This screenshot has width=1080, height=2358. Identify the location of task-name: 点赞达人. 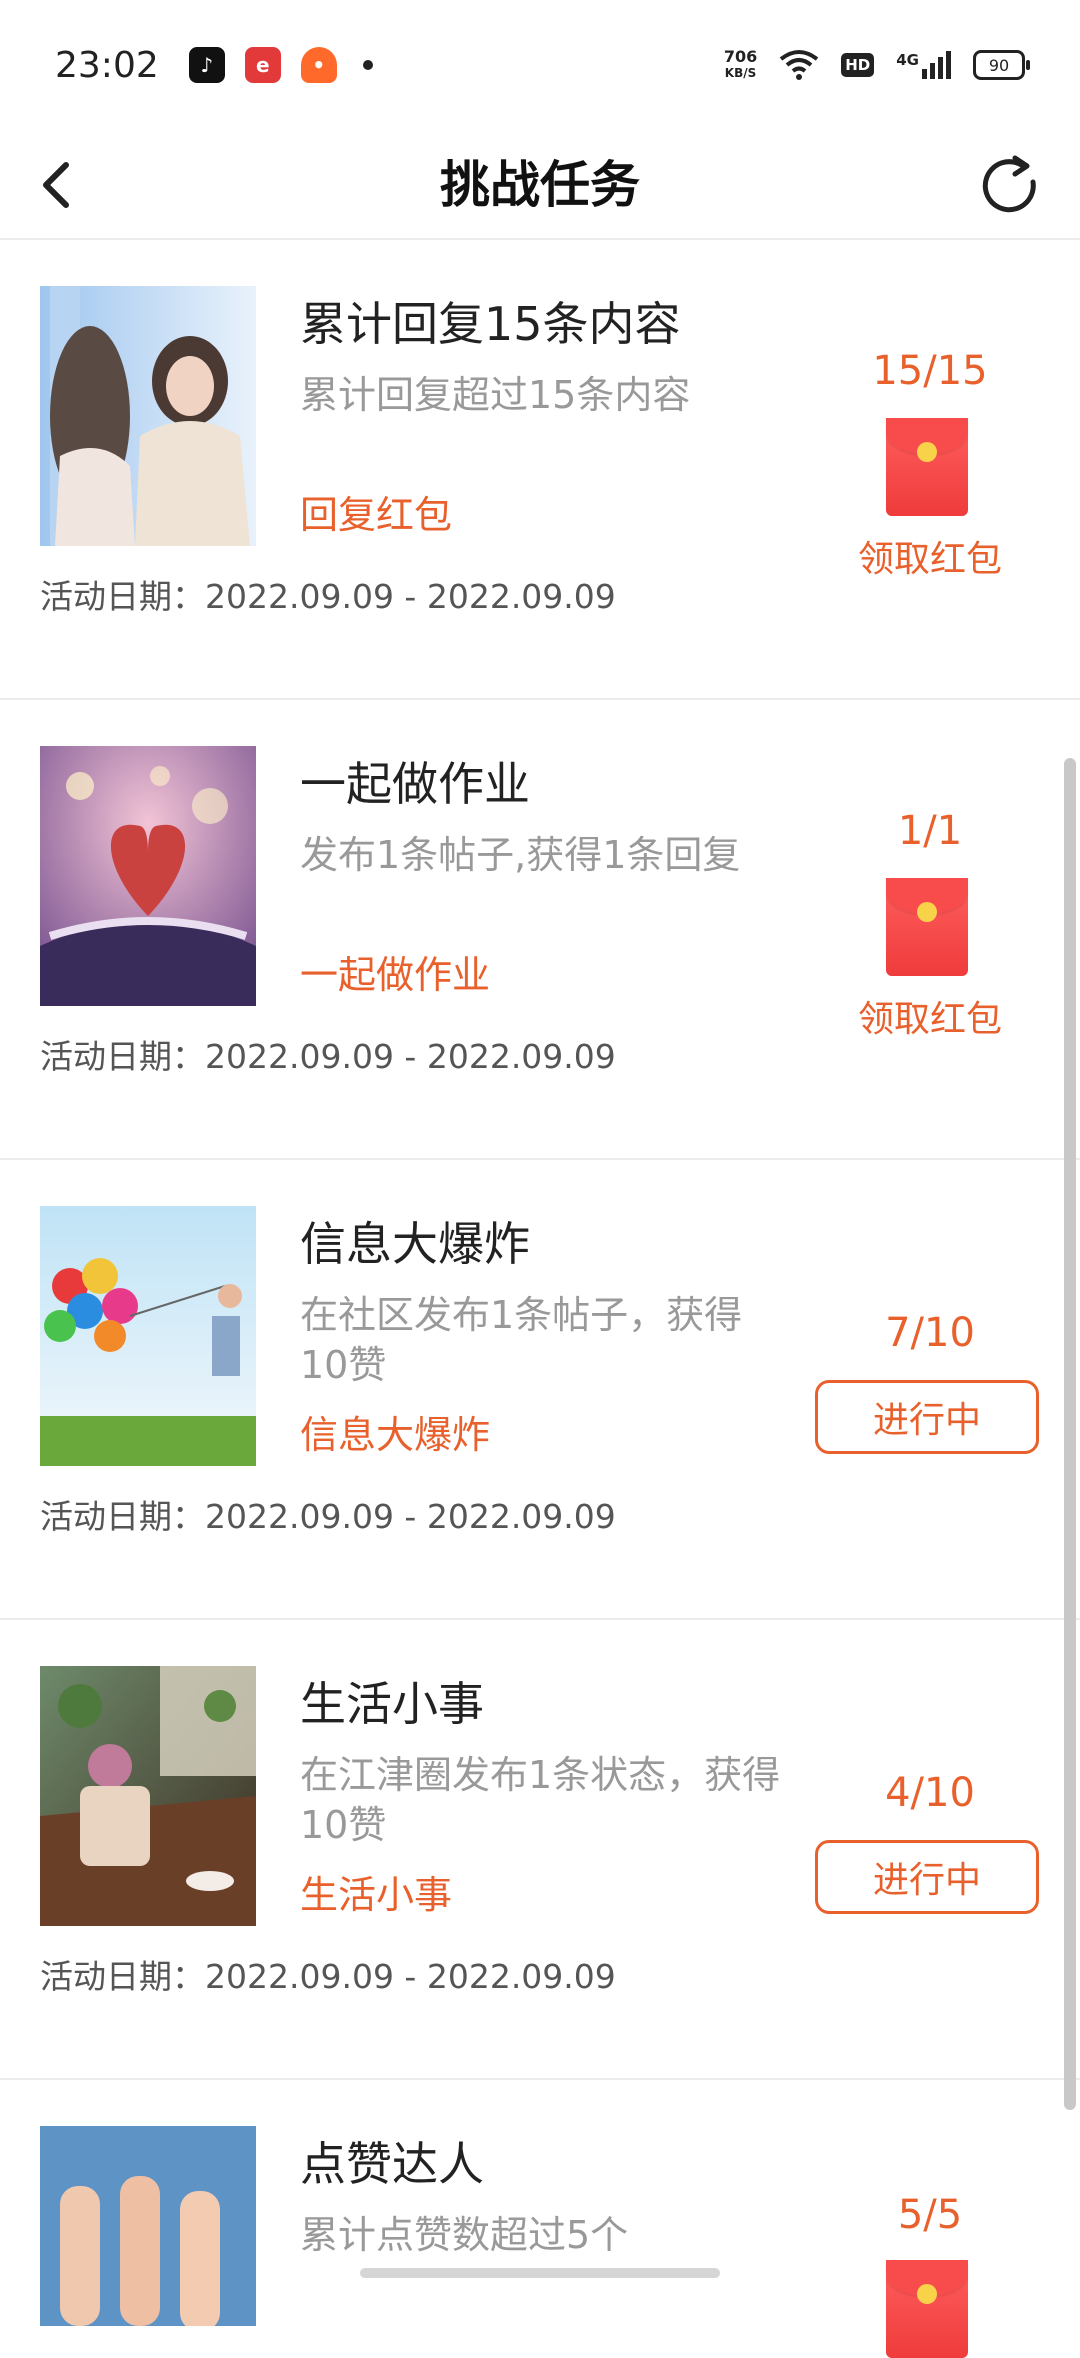
(392, 2164).